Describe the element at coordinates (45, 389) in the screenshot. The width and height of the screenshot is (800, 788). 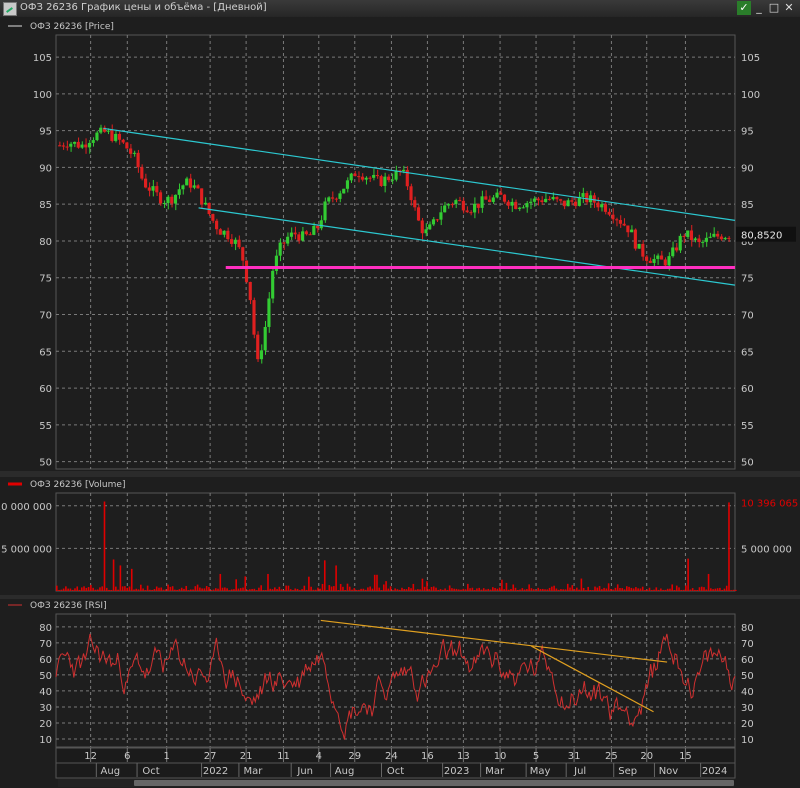
I see `price-tick-left: 60` at that location.